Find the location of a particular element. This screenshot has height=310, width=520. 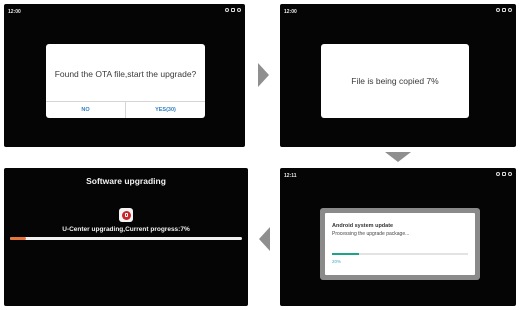

ota-confirm-message: Found the OTA file,start the upgrade? is located at coordinates (125, 74).